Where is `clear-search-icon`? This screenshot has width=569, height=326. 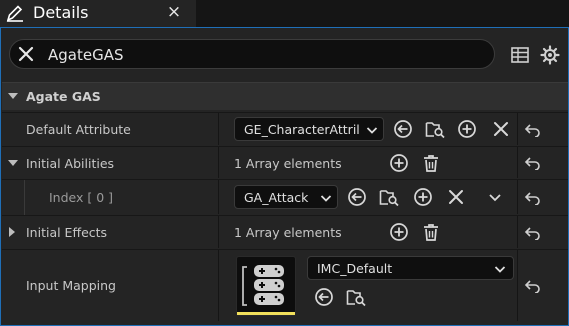
clear-search-icon is located at coordinates (26, 54).